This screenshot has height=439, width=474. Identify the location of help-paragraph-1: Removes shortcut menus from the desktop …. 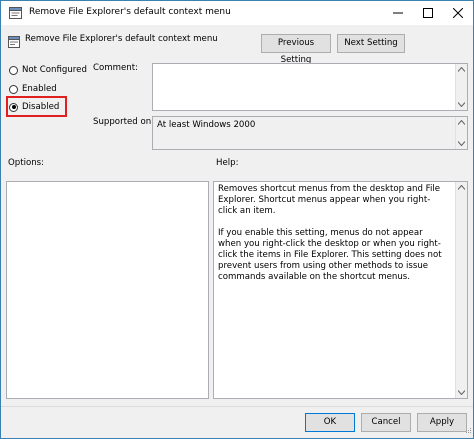
(329, 200).